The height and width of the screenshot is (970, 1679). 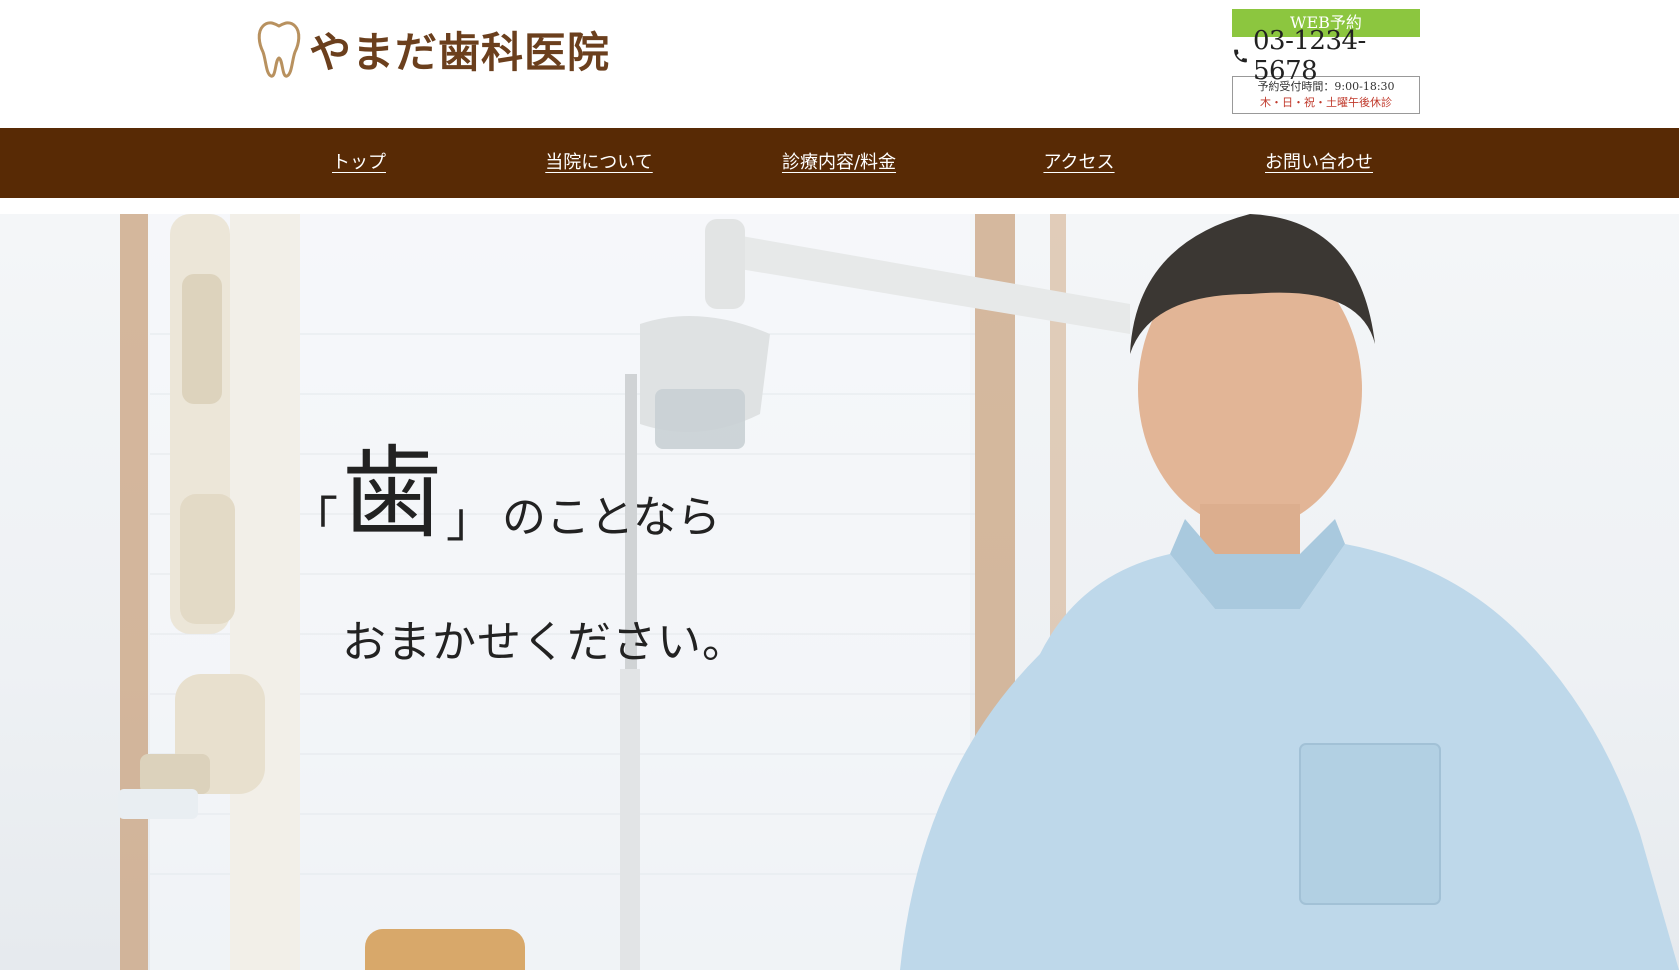 I want to click on reservation-hours: 予約受付時間：9:00-18:30, so click(x=1326, y=86).